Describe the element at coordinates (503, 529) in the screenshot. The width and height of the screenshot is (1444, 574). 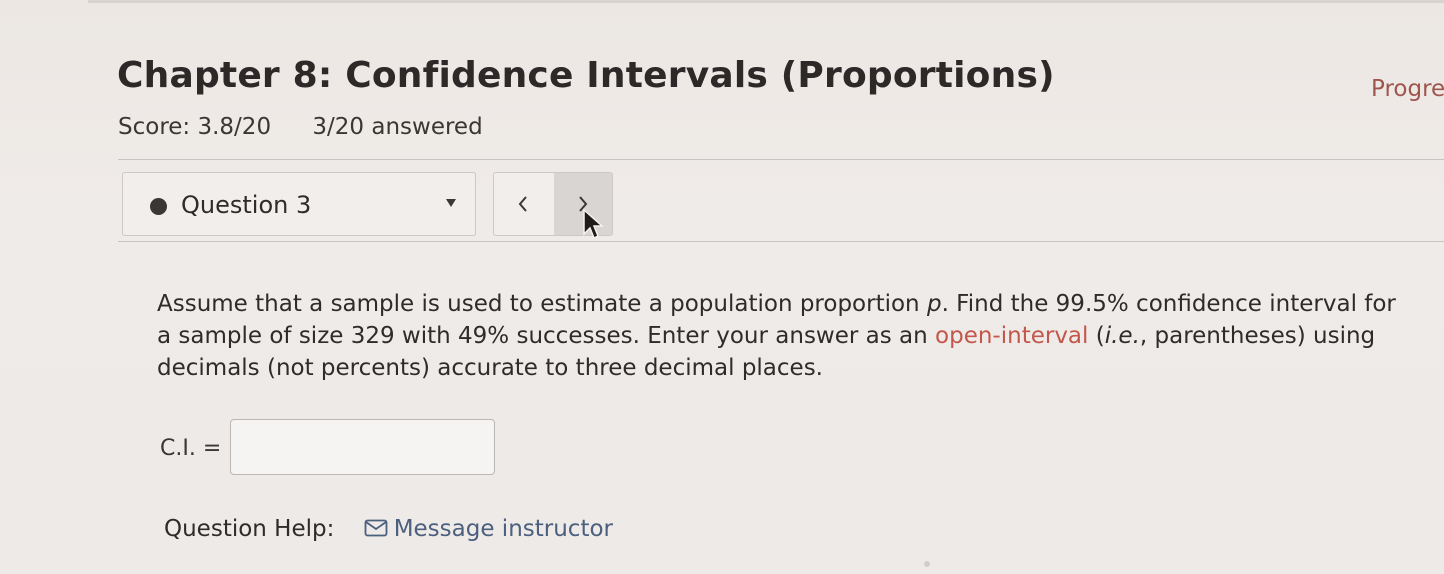
I see `message-instructor-link: Message instructor` at that location.